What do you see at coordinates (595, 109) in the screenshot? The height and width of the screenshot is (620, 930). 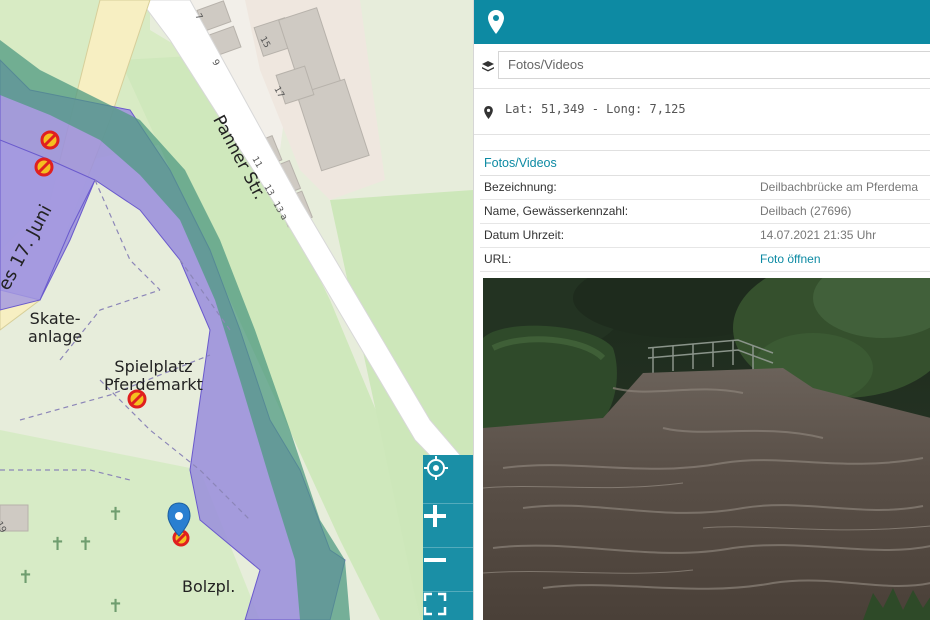 I see `coordinates-text: Lat: 51,349 - Long: 7,125` at bounding box center [595, 109].